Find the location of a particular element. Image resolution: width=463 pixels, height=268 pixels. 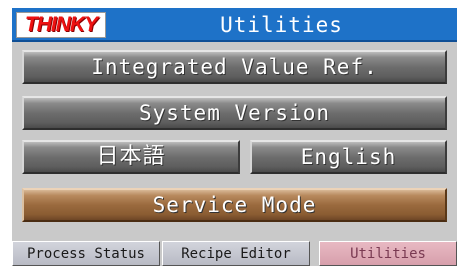

thinky-logo: THINKY is located at coordinates (61, 25).